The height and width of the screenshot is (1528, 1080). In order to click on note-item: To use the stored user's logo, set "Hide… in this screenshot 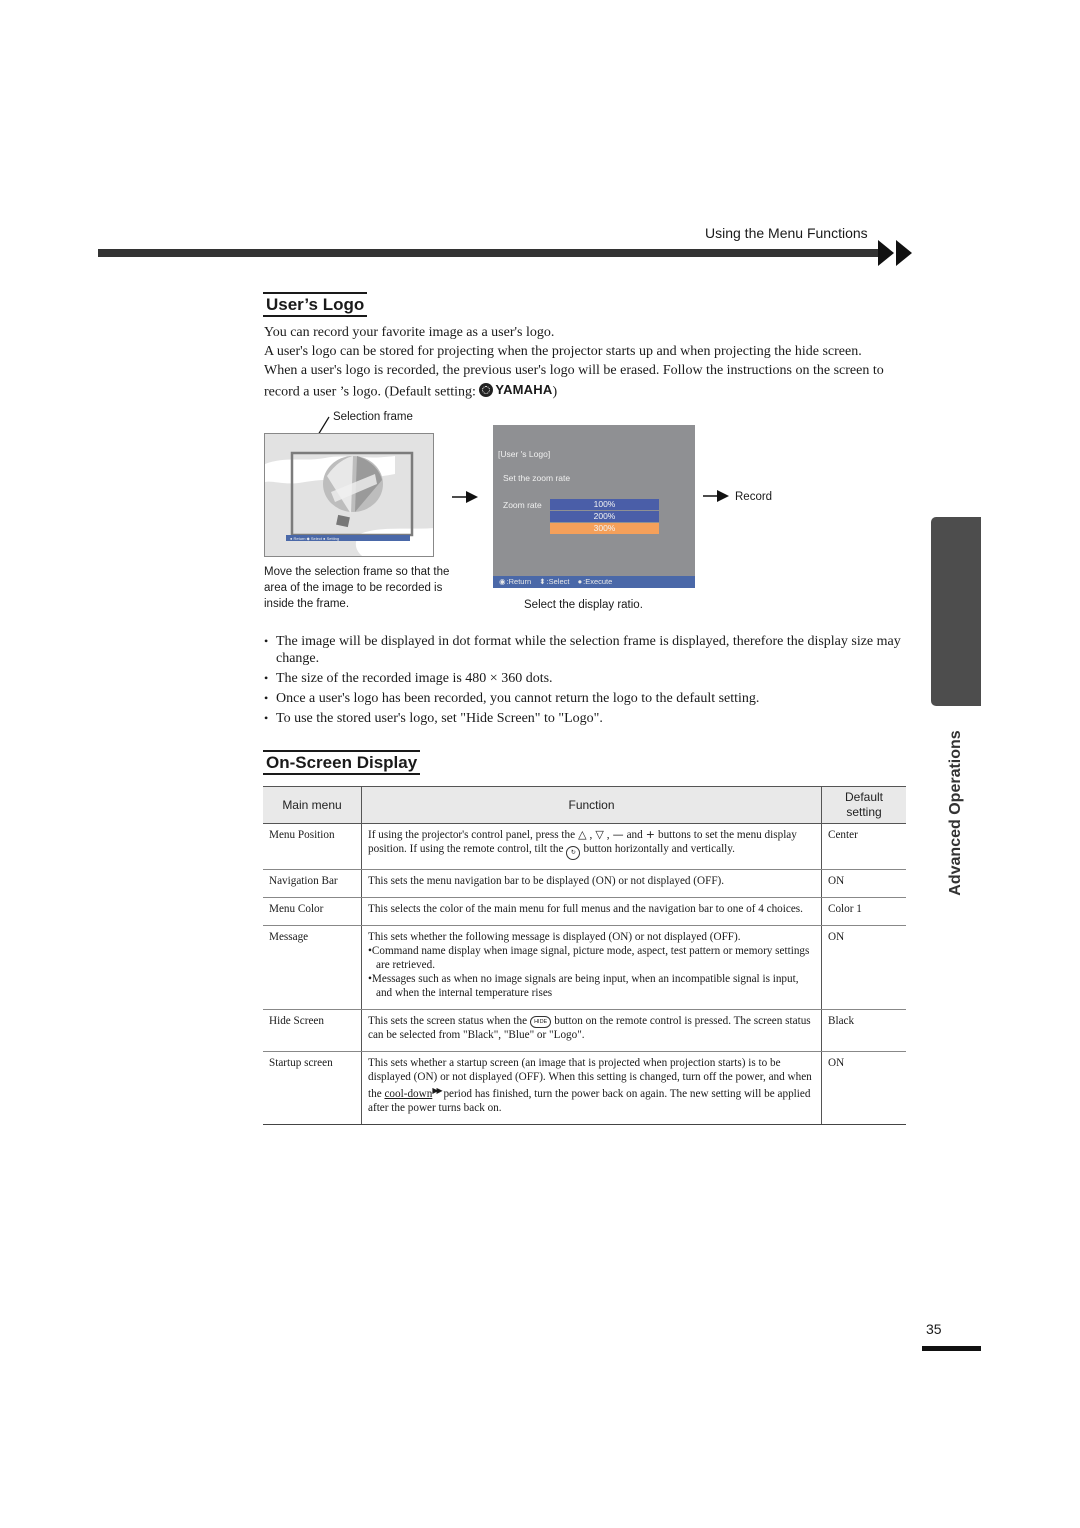, I will do `click(586, 718)`.